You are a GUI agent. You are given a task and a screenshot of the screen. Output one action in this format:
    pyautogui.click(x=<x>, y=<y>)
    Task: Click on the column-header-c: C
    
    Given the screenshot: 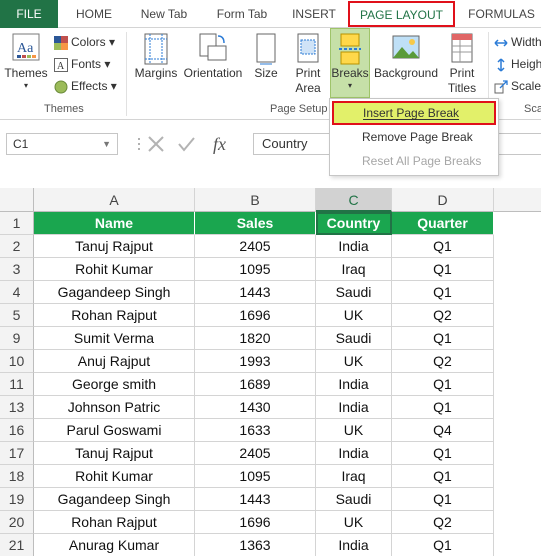 What is the action you would take?
    pyautogui.click(x=354, y=200)
    